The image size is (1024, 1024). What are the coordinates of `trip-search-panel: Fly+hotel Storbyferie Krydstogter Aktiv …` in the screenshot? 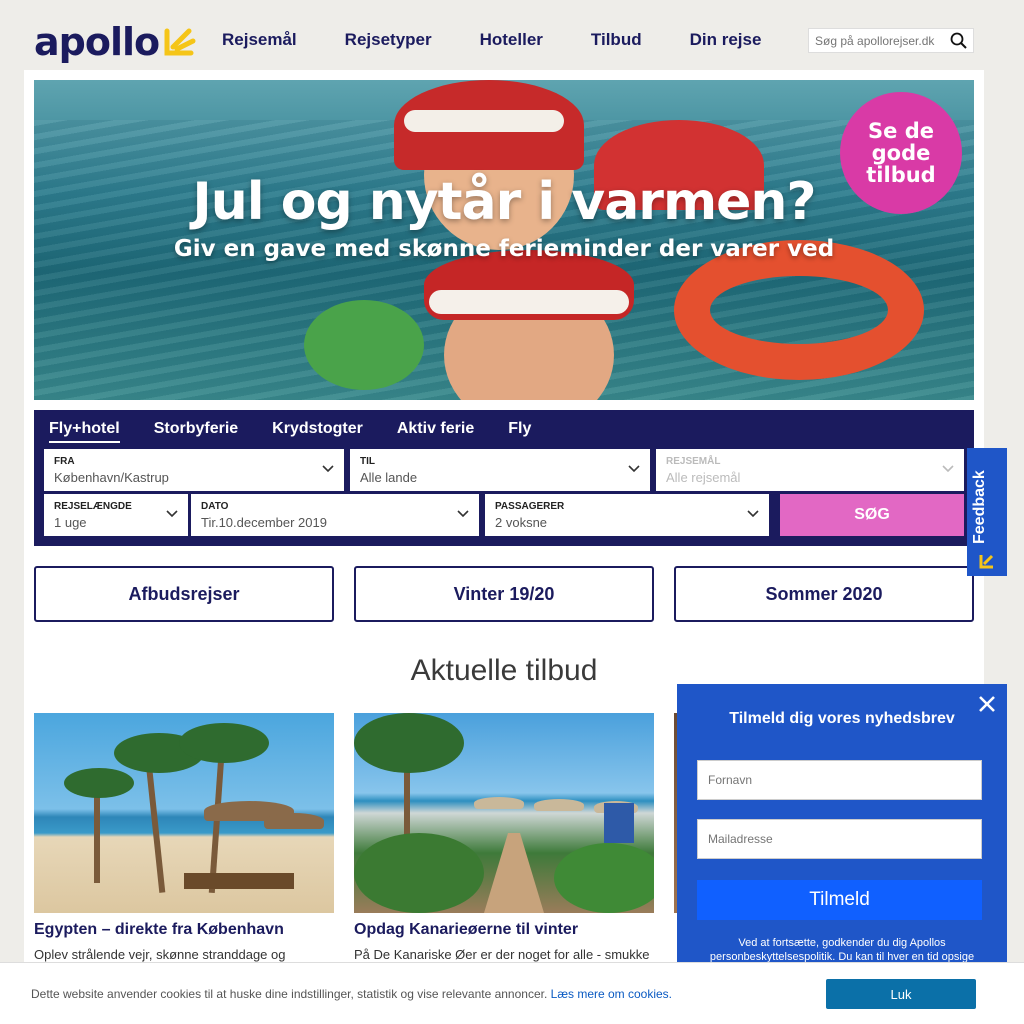 It's located at (504, 478).